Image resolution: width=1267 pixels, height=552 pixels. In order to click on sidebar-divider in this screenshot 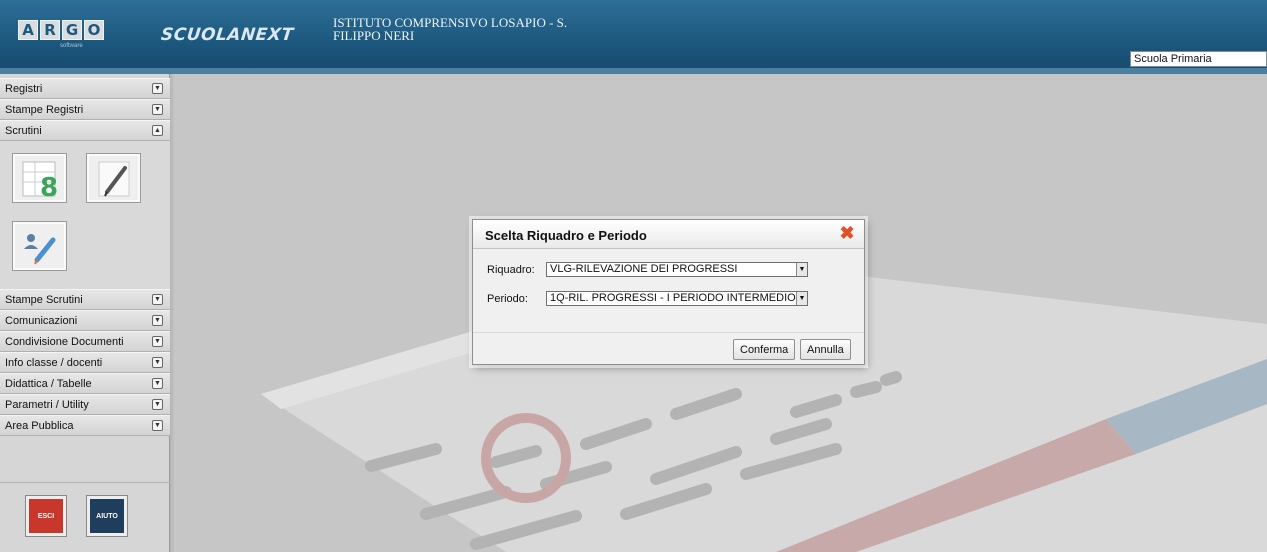, I will do `click(85, 482)`.